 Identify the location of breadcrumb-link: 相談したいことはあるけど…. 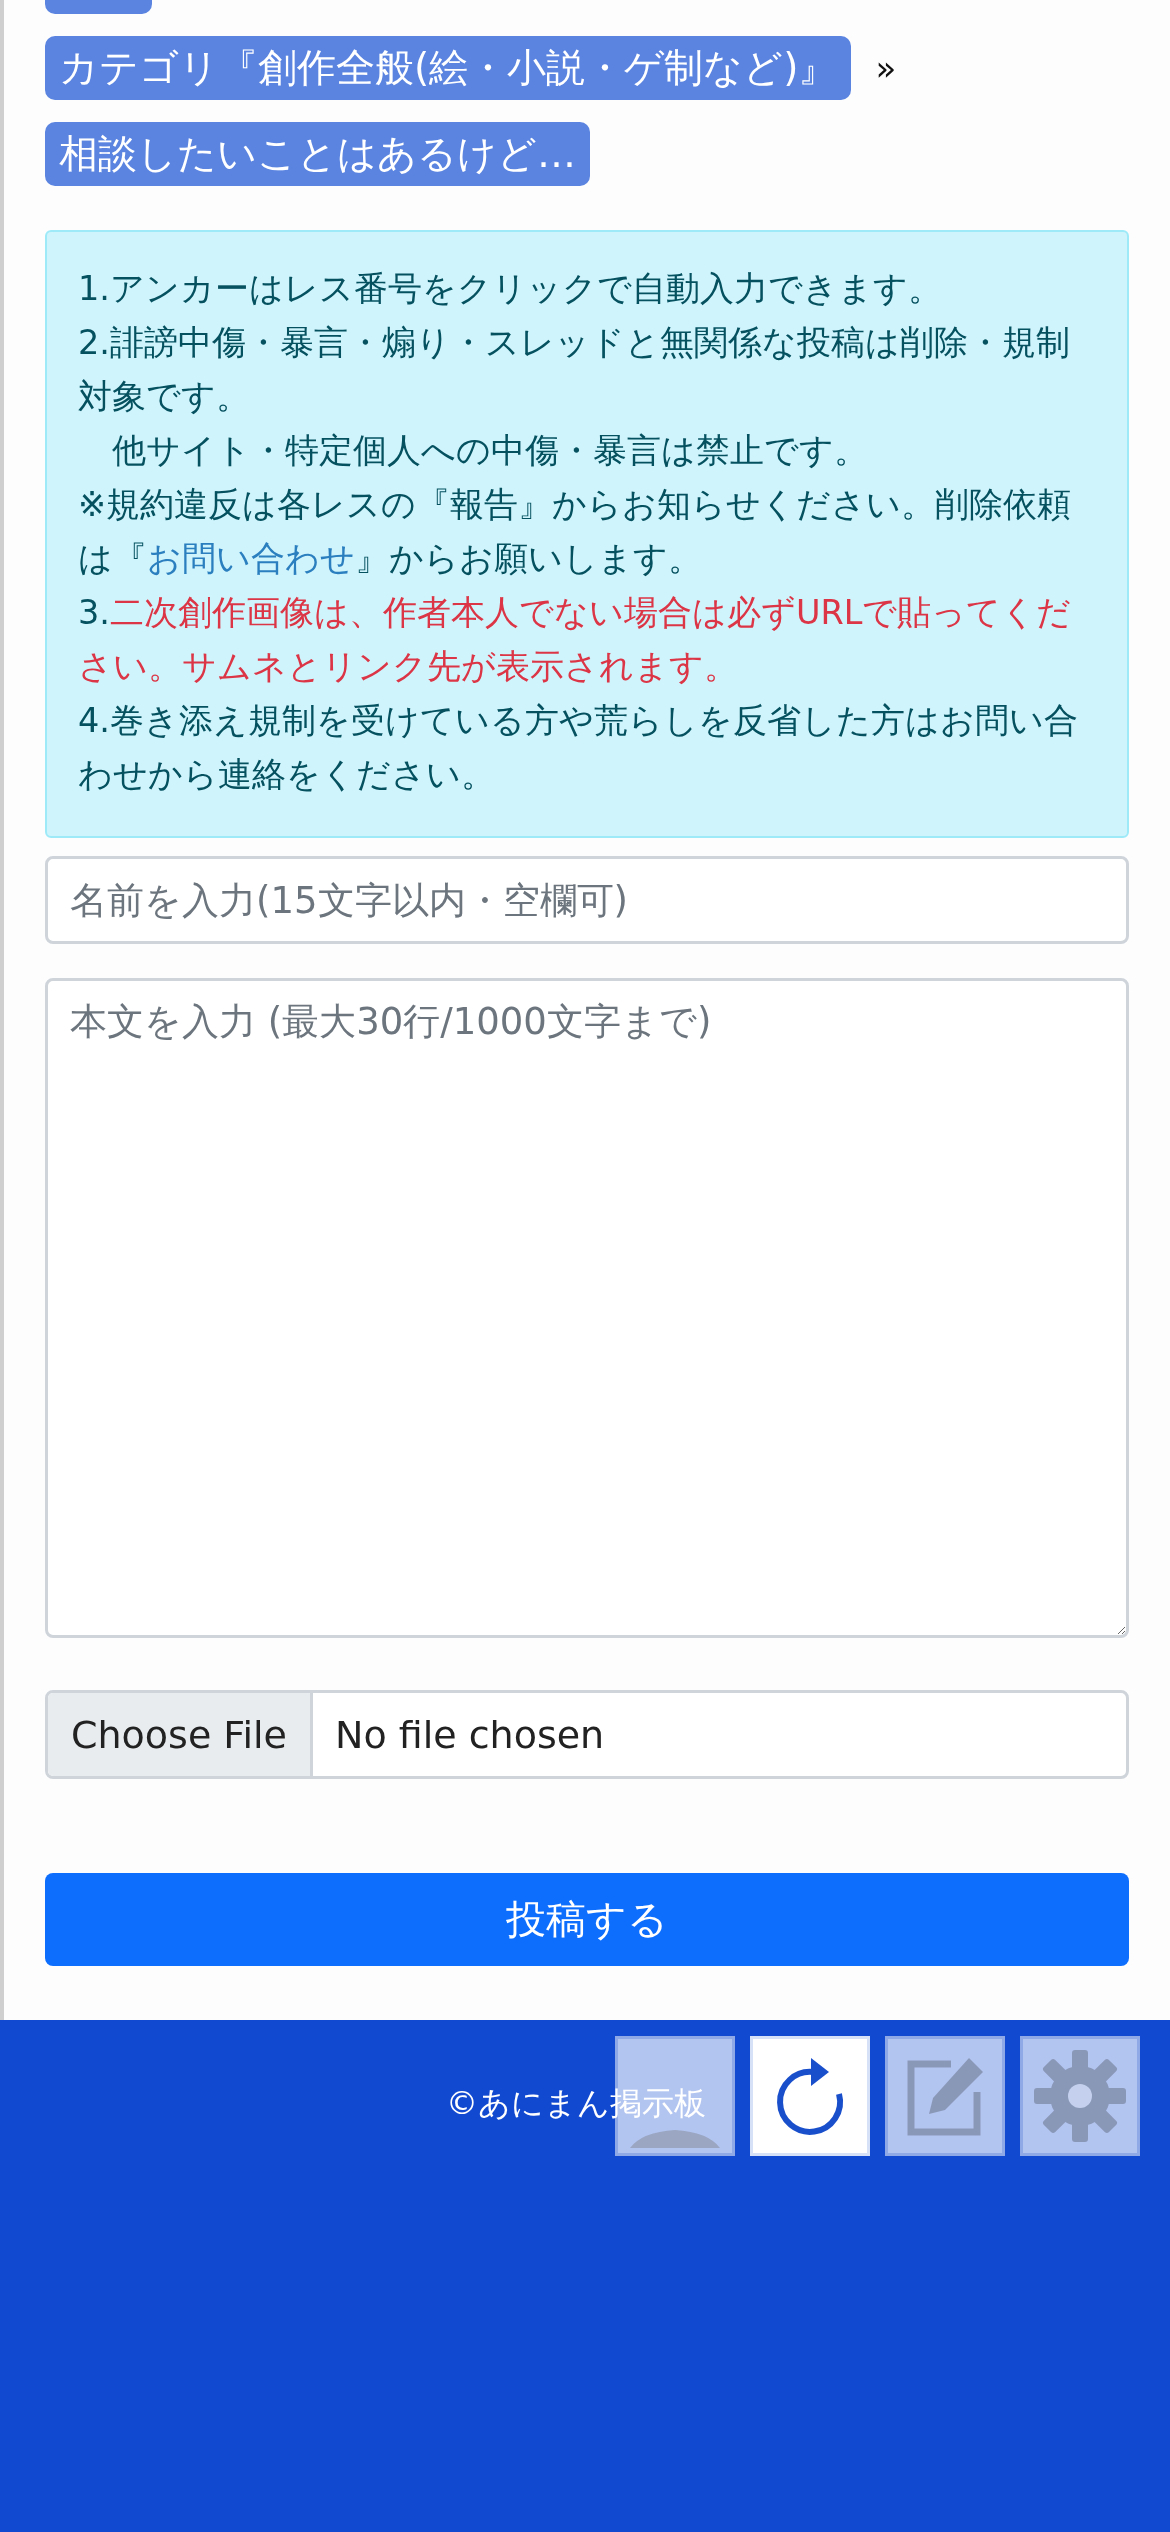
(317, 154).